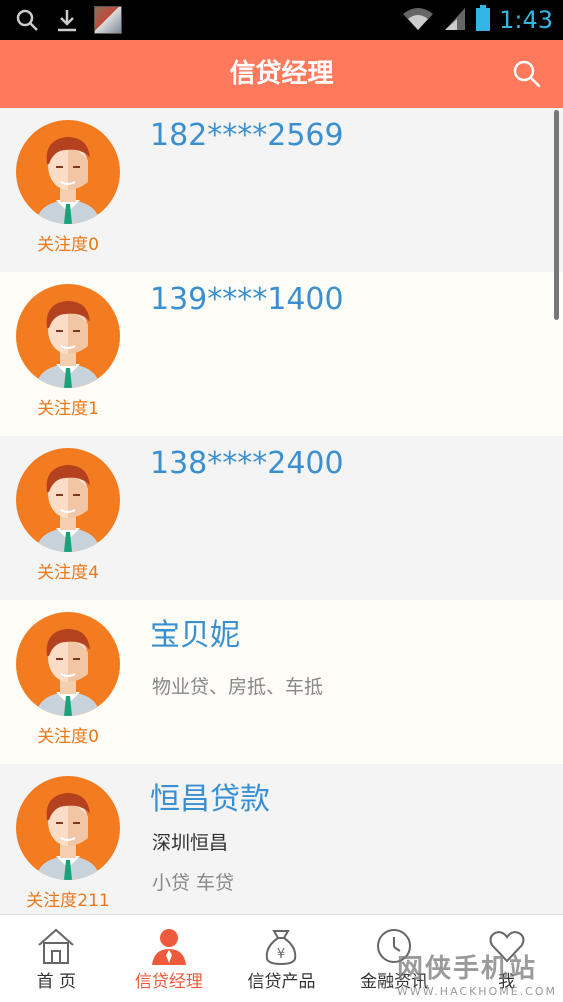  I want to click on home-icon, so click(56, 946).